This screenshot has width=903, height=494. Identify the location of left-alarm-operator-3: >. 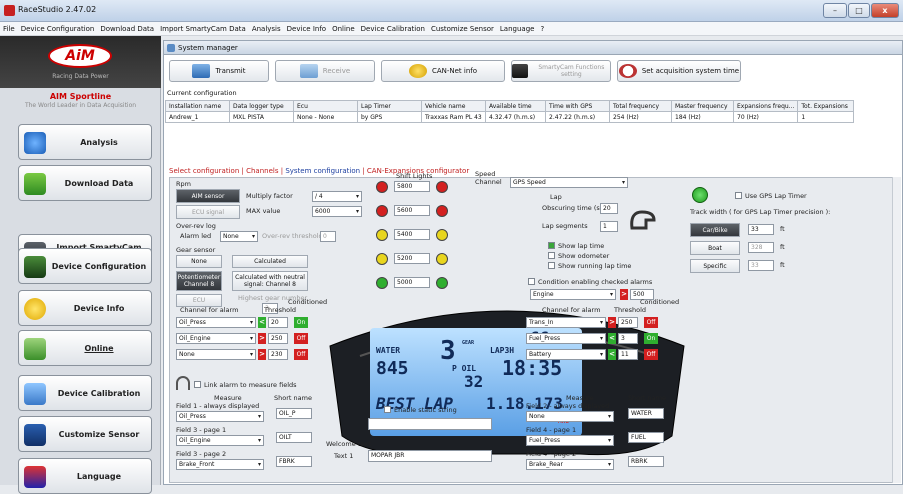
(262, 354).